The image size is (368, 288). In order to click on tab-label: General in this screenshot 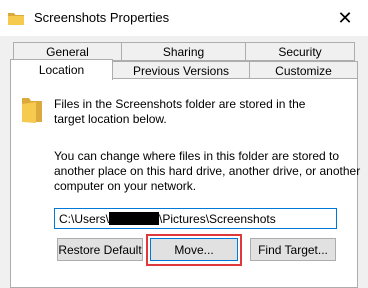, I will do `click(67, 51)`.